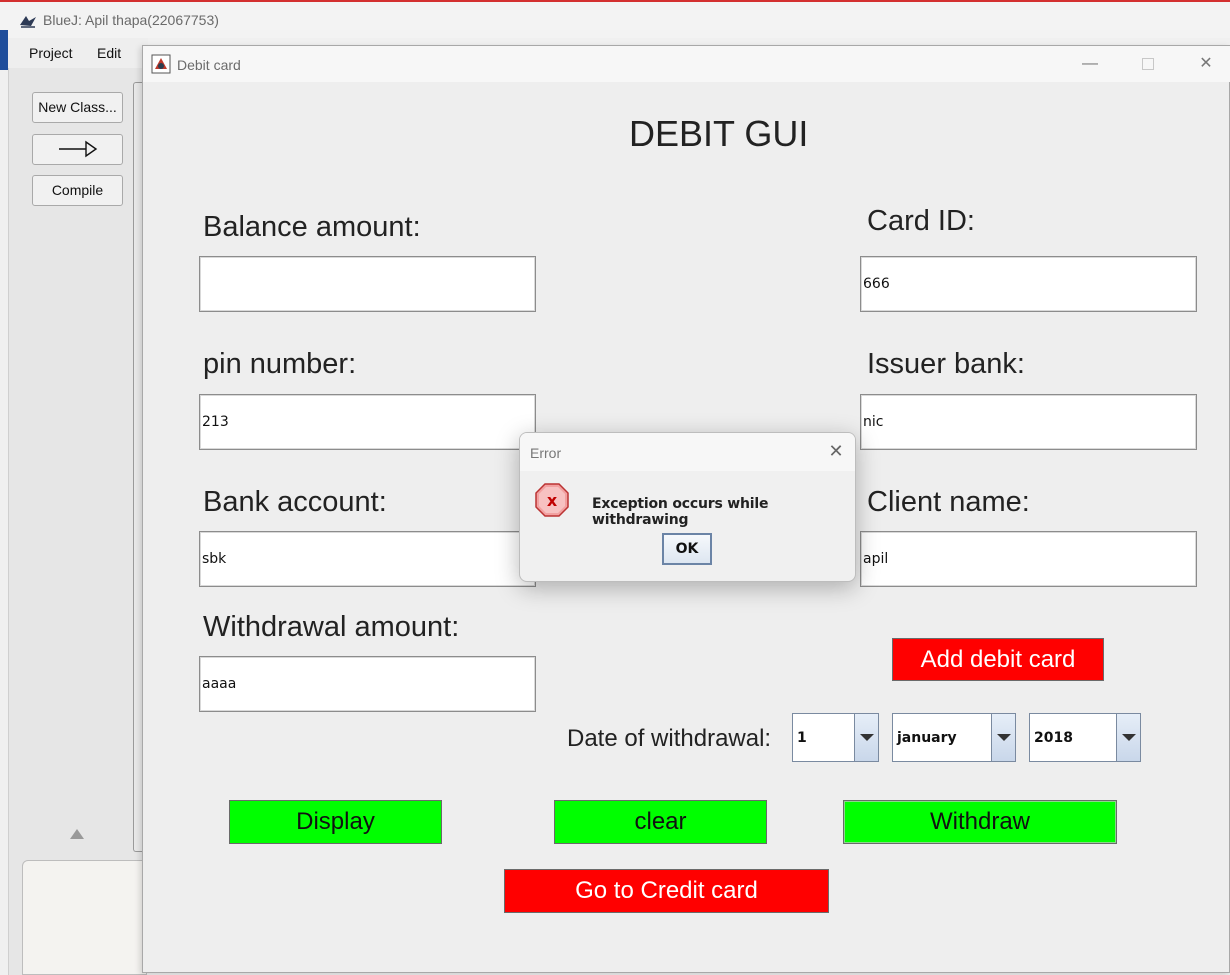 The image size is (1230, 975). What do you see at coordinates (280, 364) in the screenshot?
I see `pin-number-label: pin number:` at bounding box center [280, 364].